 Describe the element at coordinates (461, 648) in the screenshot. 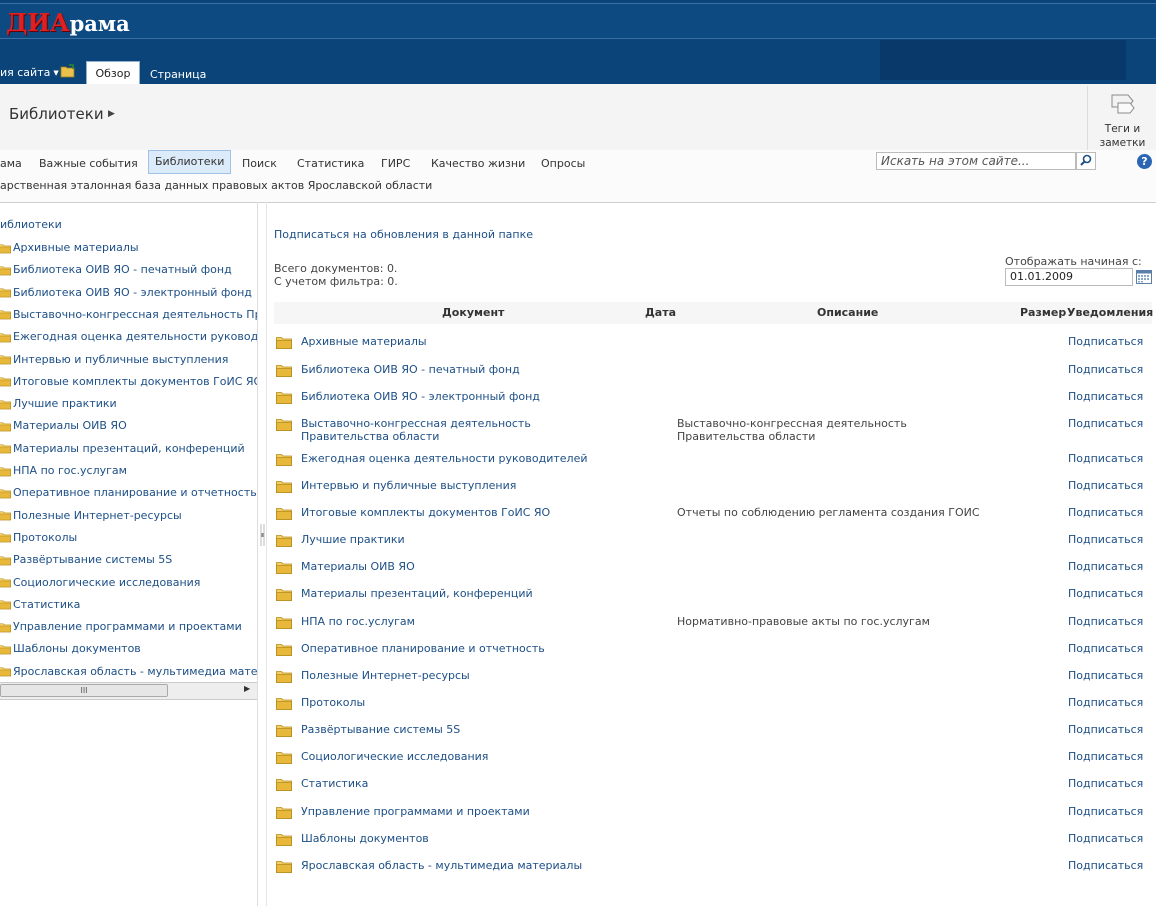

I see `row-name-link: Оперативное планирование и отчетность` at that location.